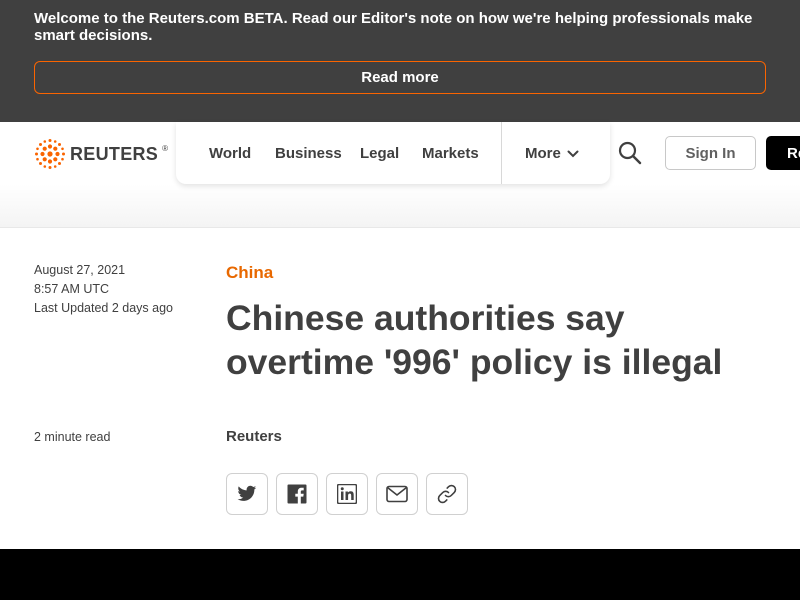 This screenshot has width=800, height=600. Describe the element at coordinates (308, 153) in the screenshot. I see `nav-business: Business` at that location.